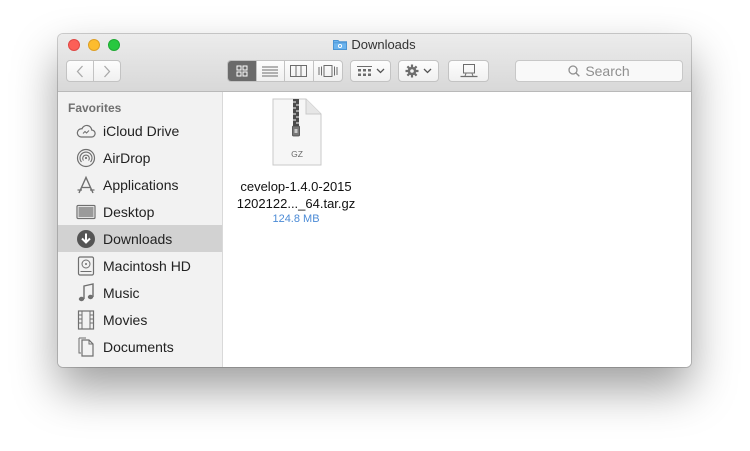 The image size is (750, 451). I want to click on sidebar-item-documents: Documents, so click(140, 346).